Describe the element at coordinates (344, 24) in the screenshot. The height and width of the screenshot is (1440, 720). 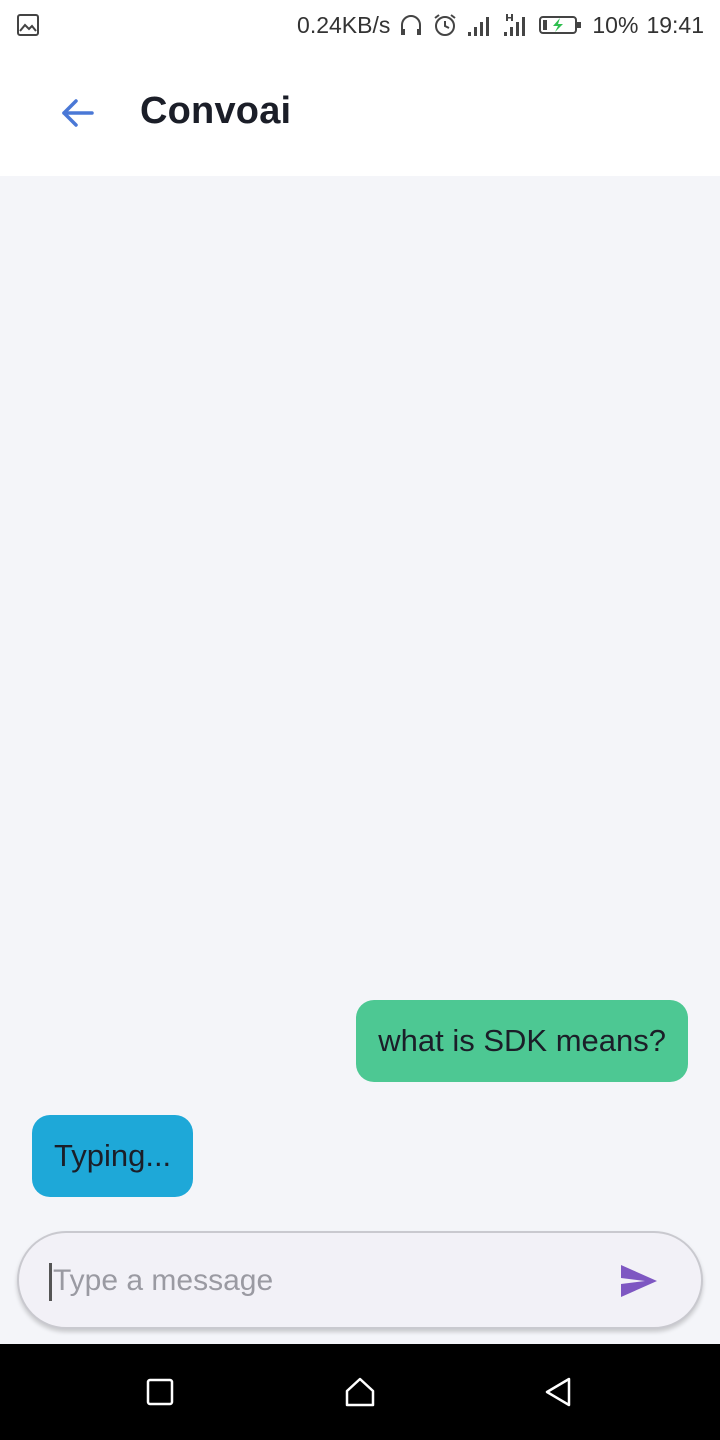
I see `network-speed: 0.24KB/s` at that location.